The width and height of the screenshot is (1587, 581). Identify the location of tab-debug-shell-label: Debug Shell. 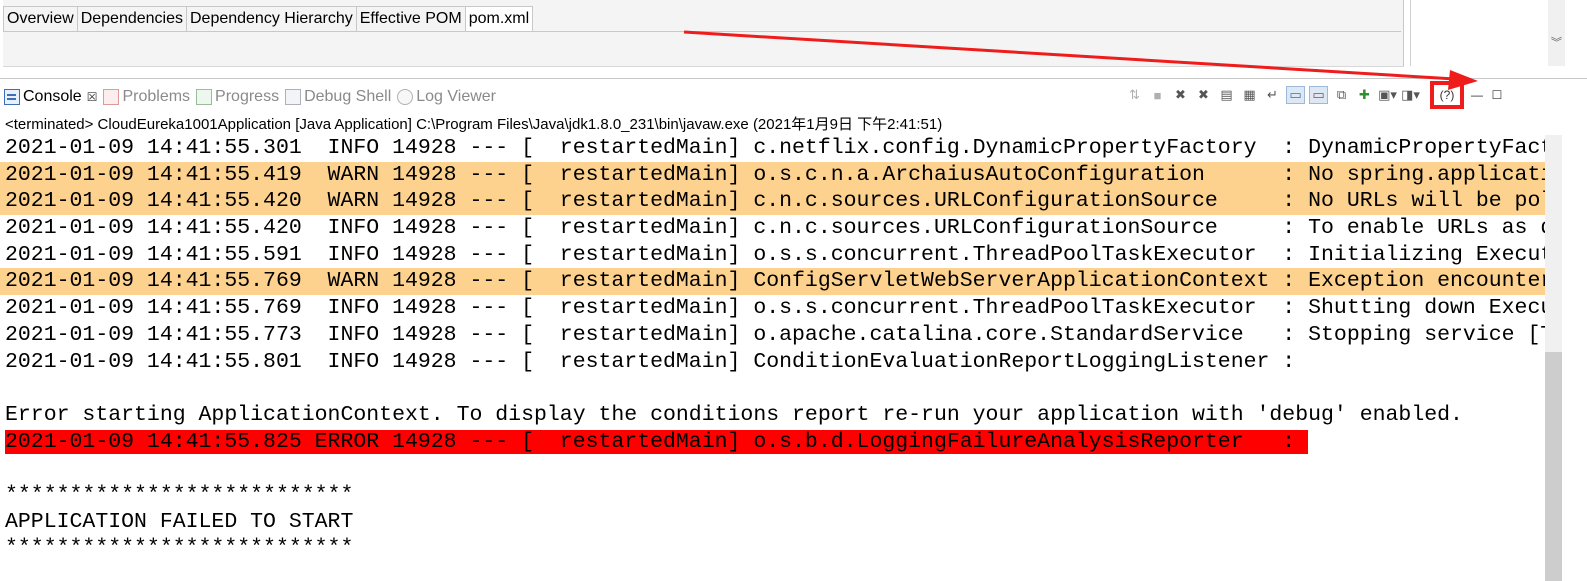
(348, 96).